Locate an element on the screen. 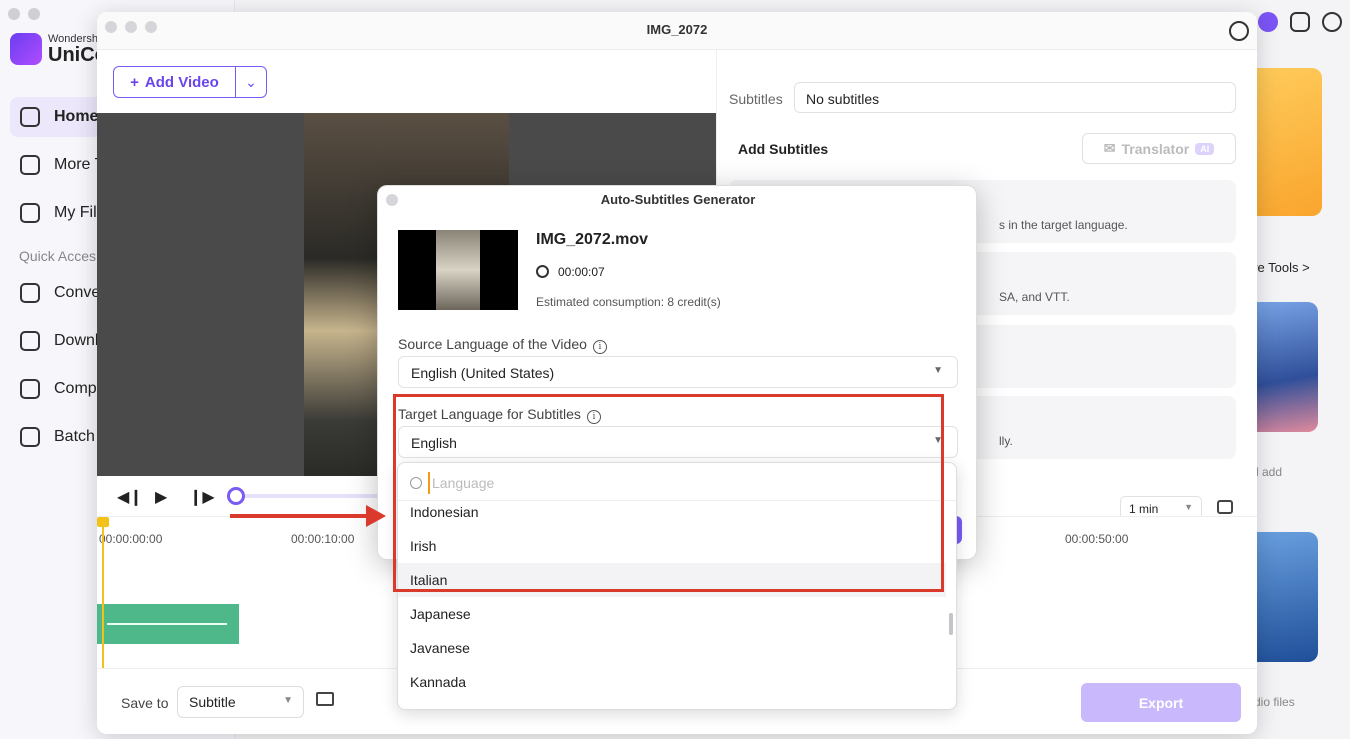 The image size is (1350, 739). add-video-control: + Add Video ⌄ is located at coordinates (190, 82).